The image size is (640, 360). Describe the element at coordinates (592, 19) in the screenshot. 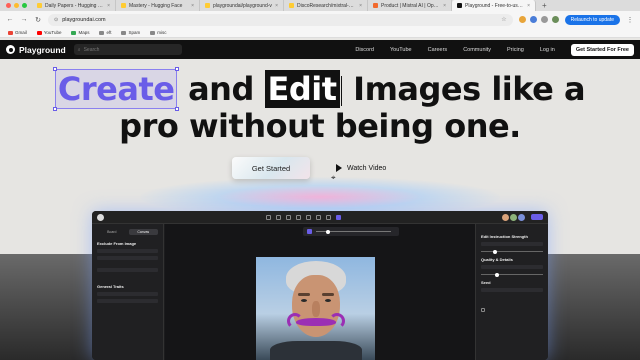

I see `relaunch-update-button: Relaunch to update` at that location.